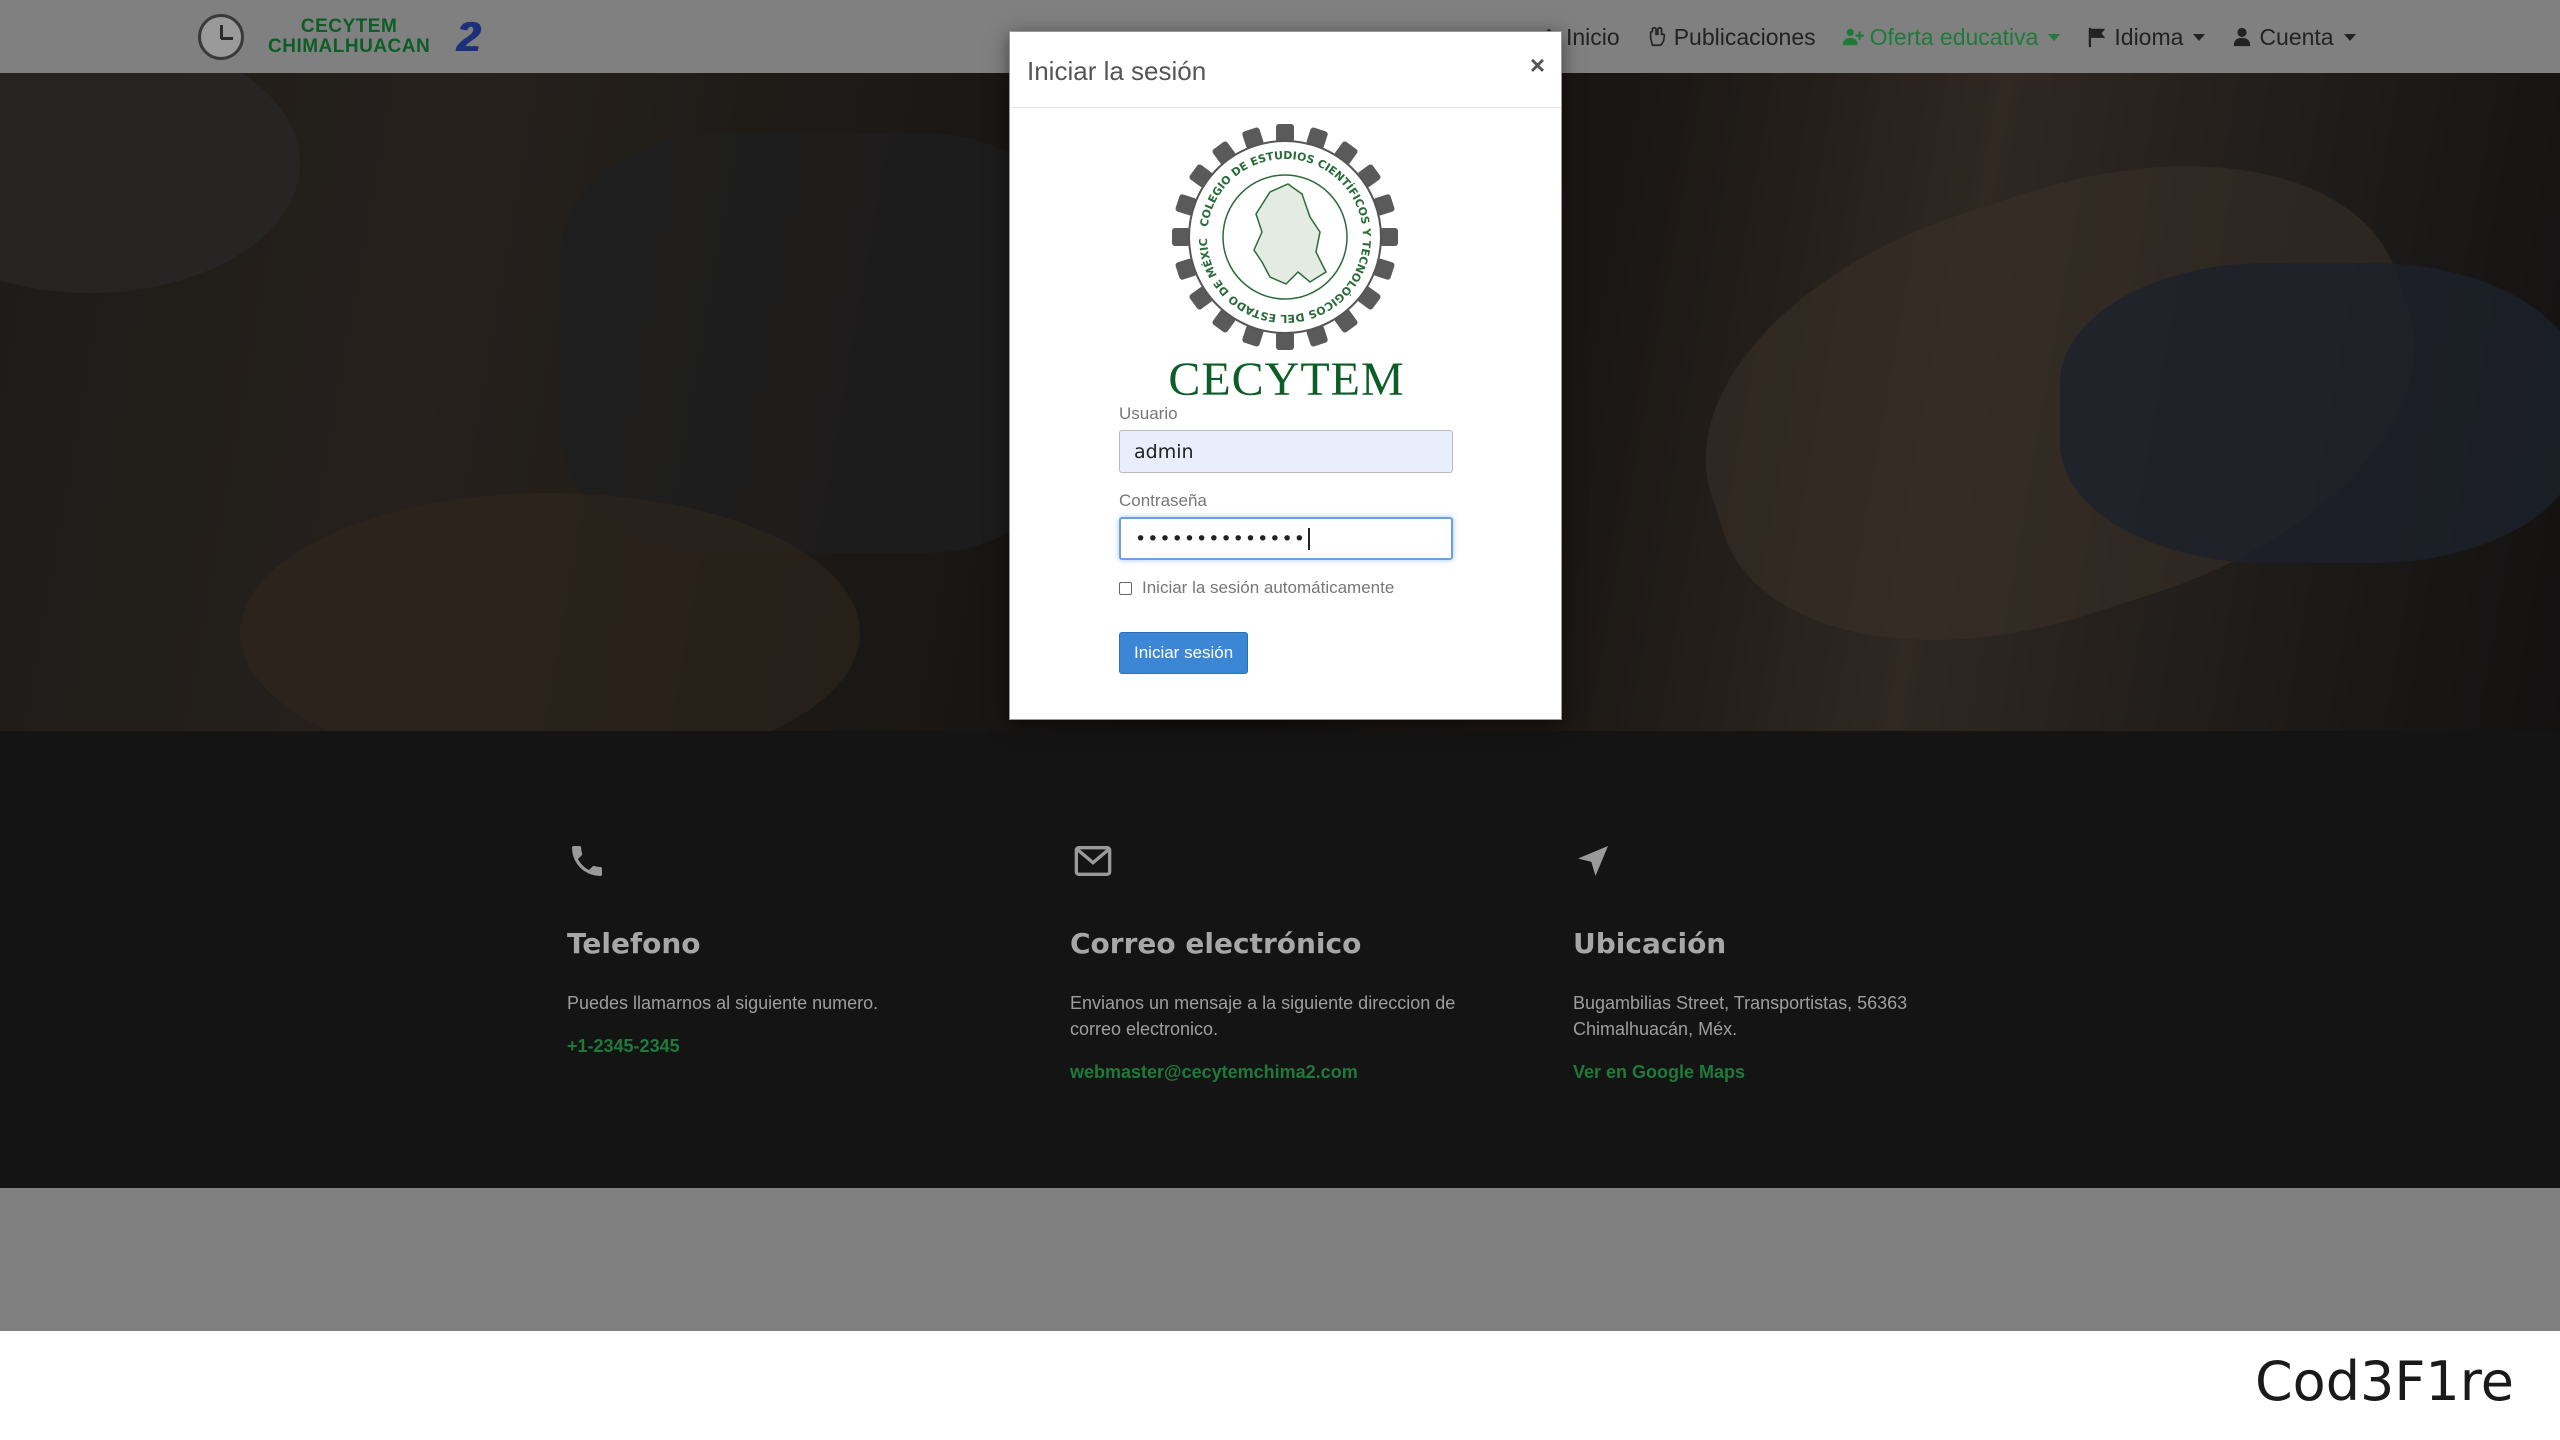 The height and width of the screenshot is (1440, 2560). What do you see at coordinates (1286, 379) in the screenshot?
I see `logo-wordmark: CECYTEM` at bounding box center [1286, 379].